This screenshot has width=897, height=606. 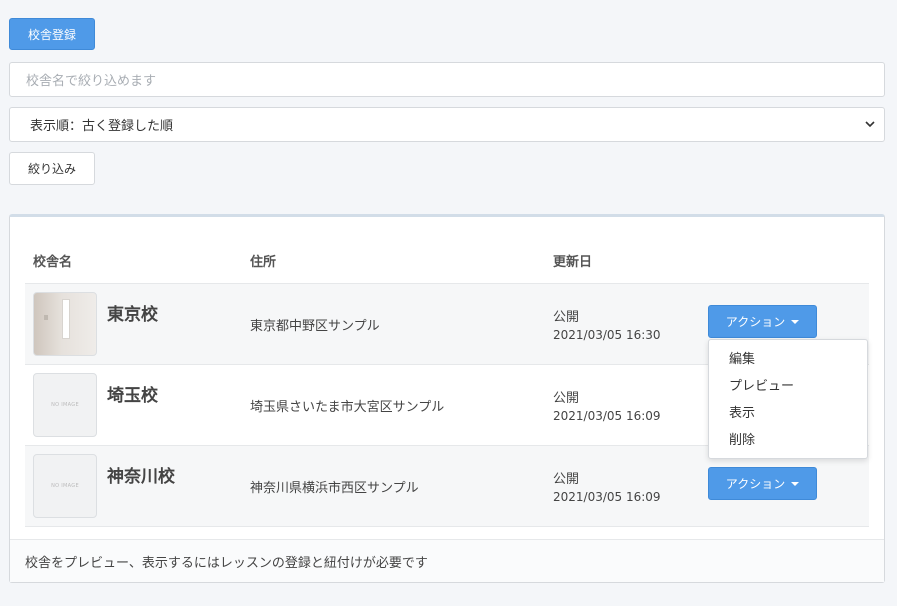 I want to click on header-address: 住所, so click(x=263, y=262).